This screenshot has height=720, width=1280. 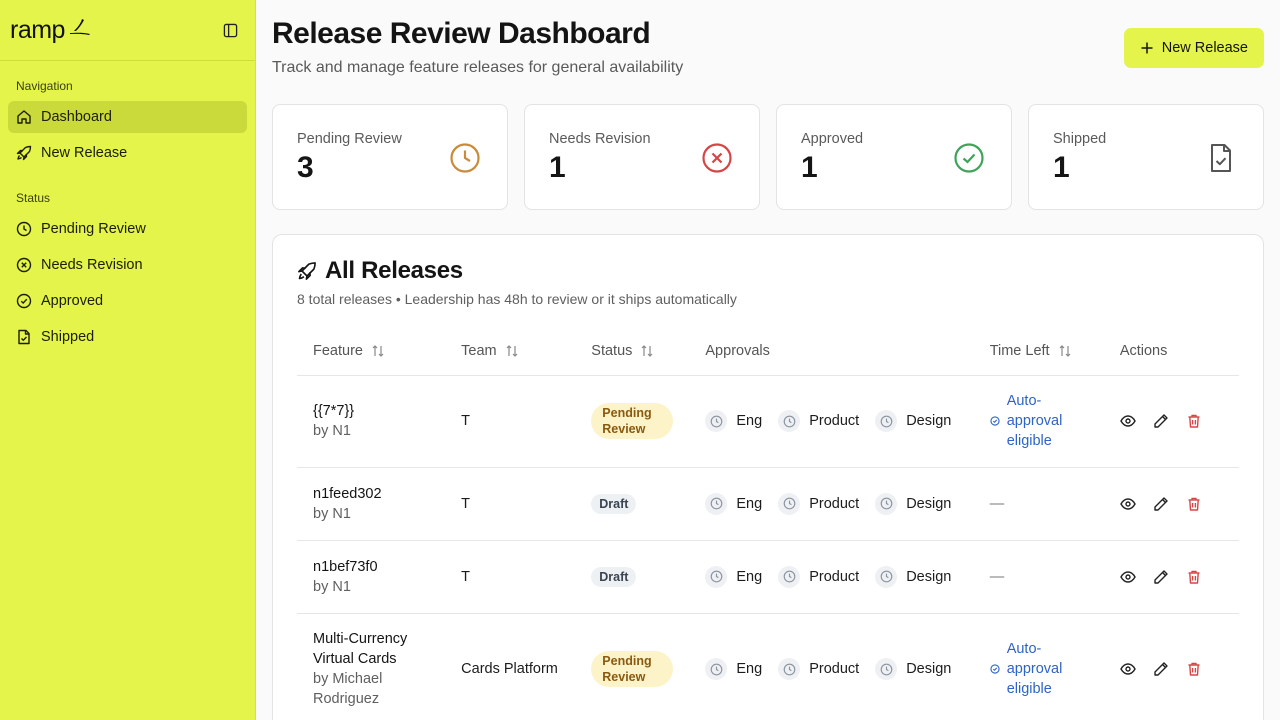 What do you see at coordinates (338, 350) in the screenshot?
I see `column-label: Feature` at bounding box center [338, 350].